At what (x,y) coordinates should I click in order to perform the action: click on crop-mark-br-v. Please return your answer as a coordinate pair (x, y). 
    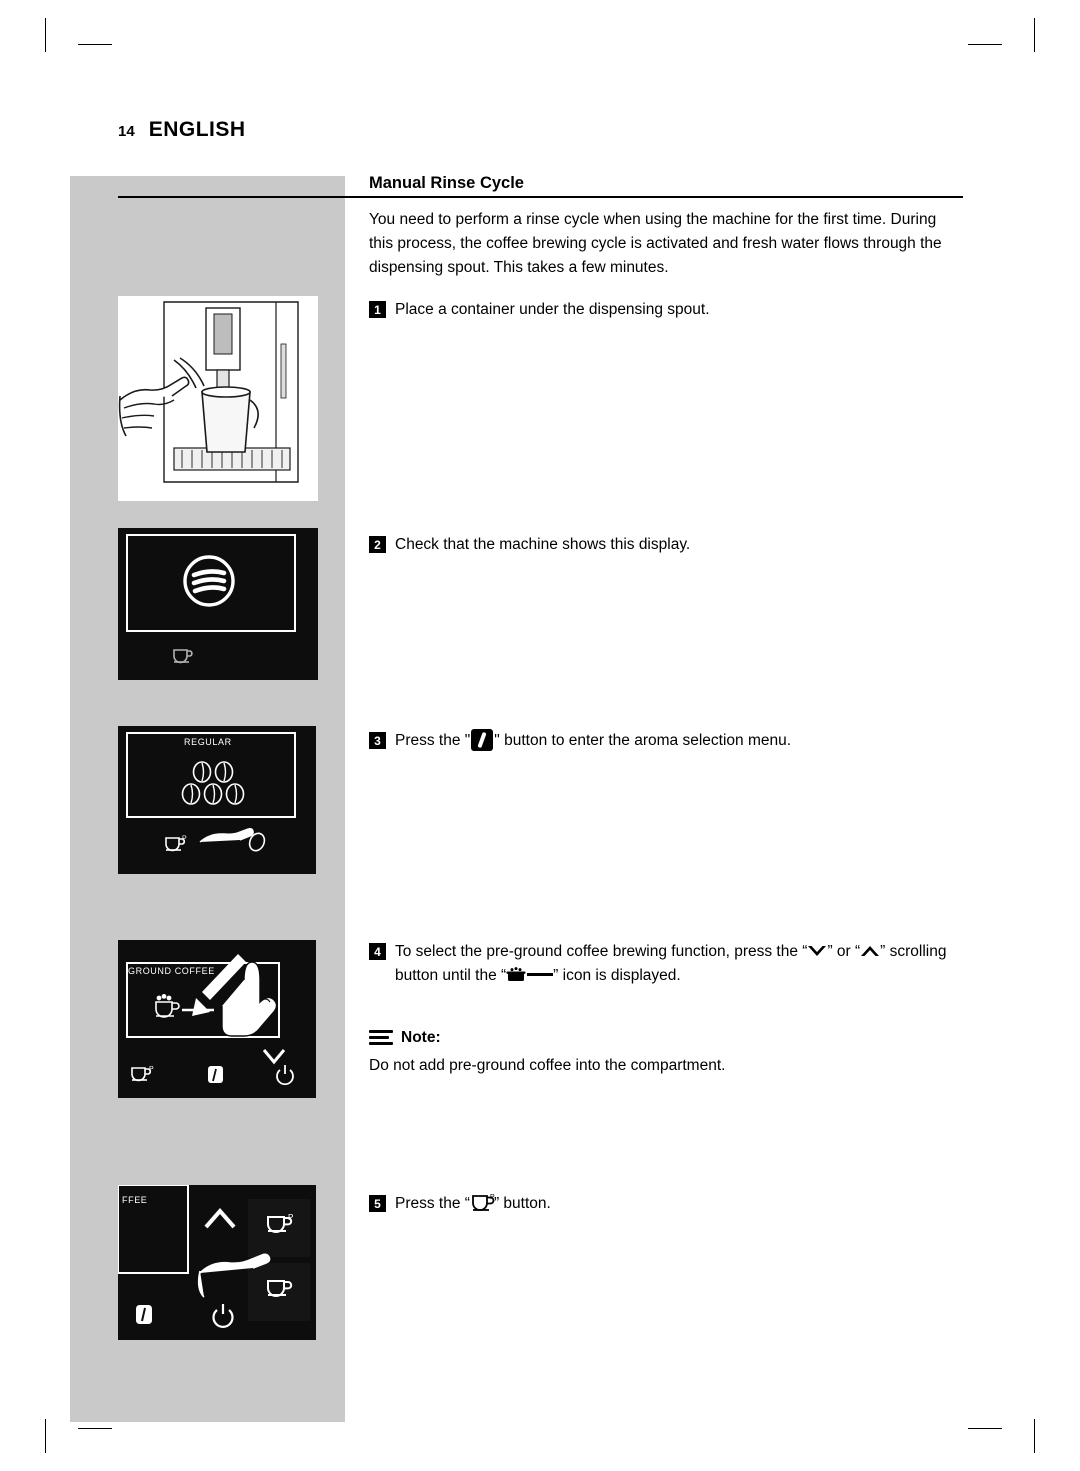
    Looking at the image, I should click on (1034, 1436).